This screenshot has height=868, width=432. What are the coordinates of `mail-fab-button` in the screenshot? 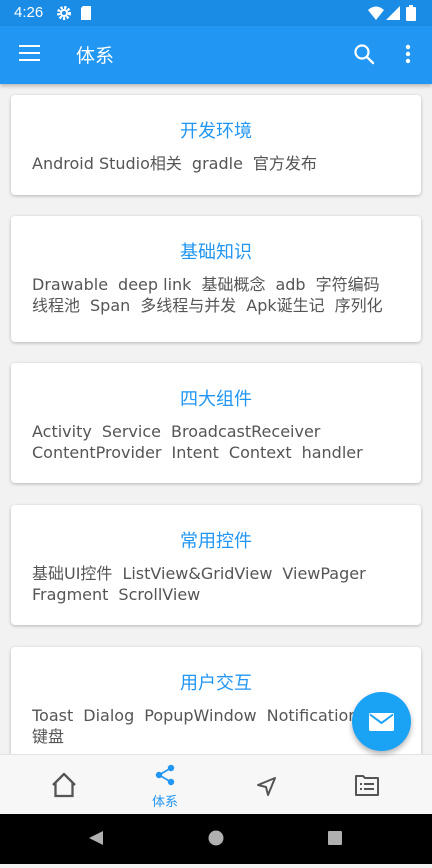 It's located at (381, 721).